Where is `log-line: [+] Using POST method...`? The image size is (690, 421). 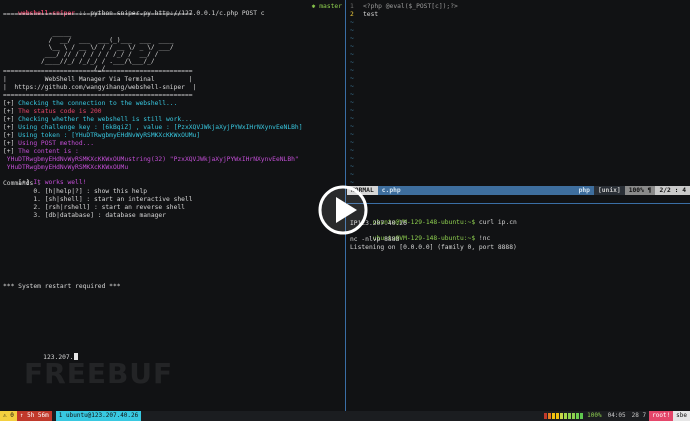 log-line: [+] Using POST method... is located at coordinates (48, 143).